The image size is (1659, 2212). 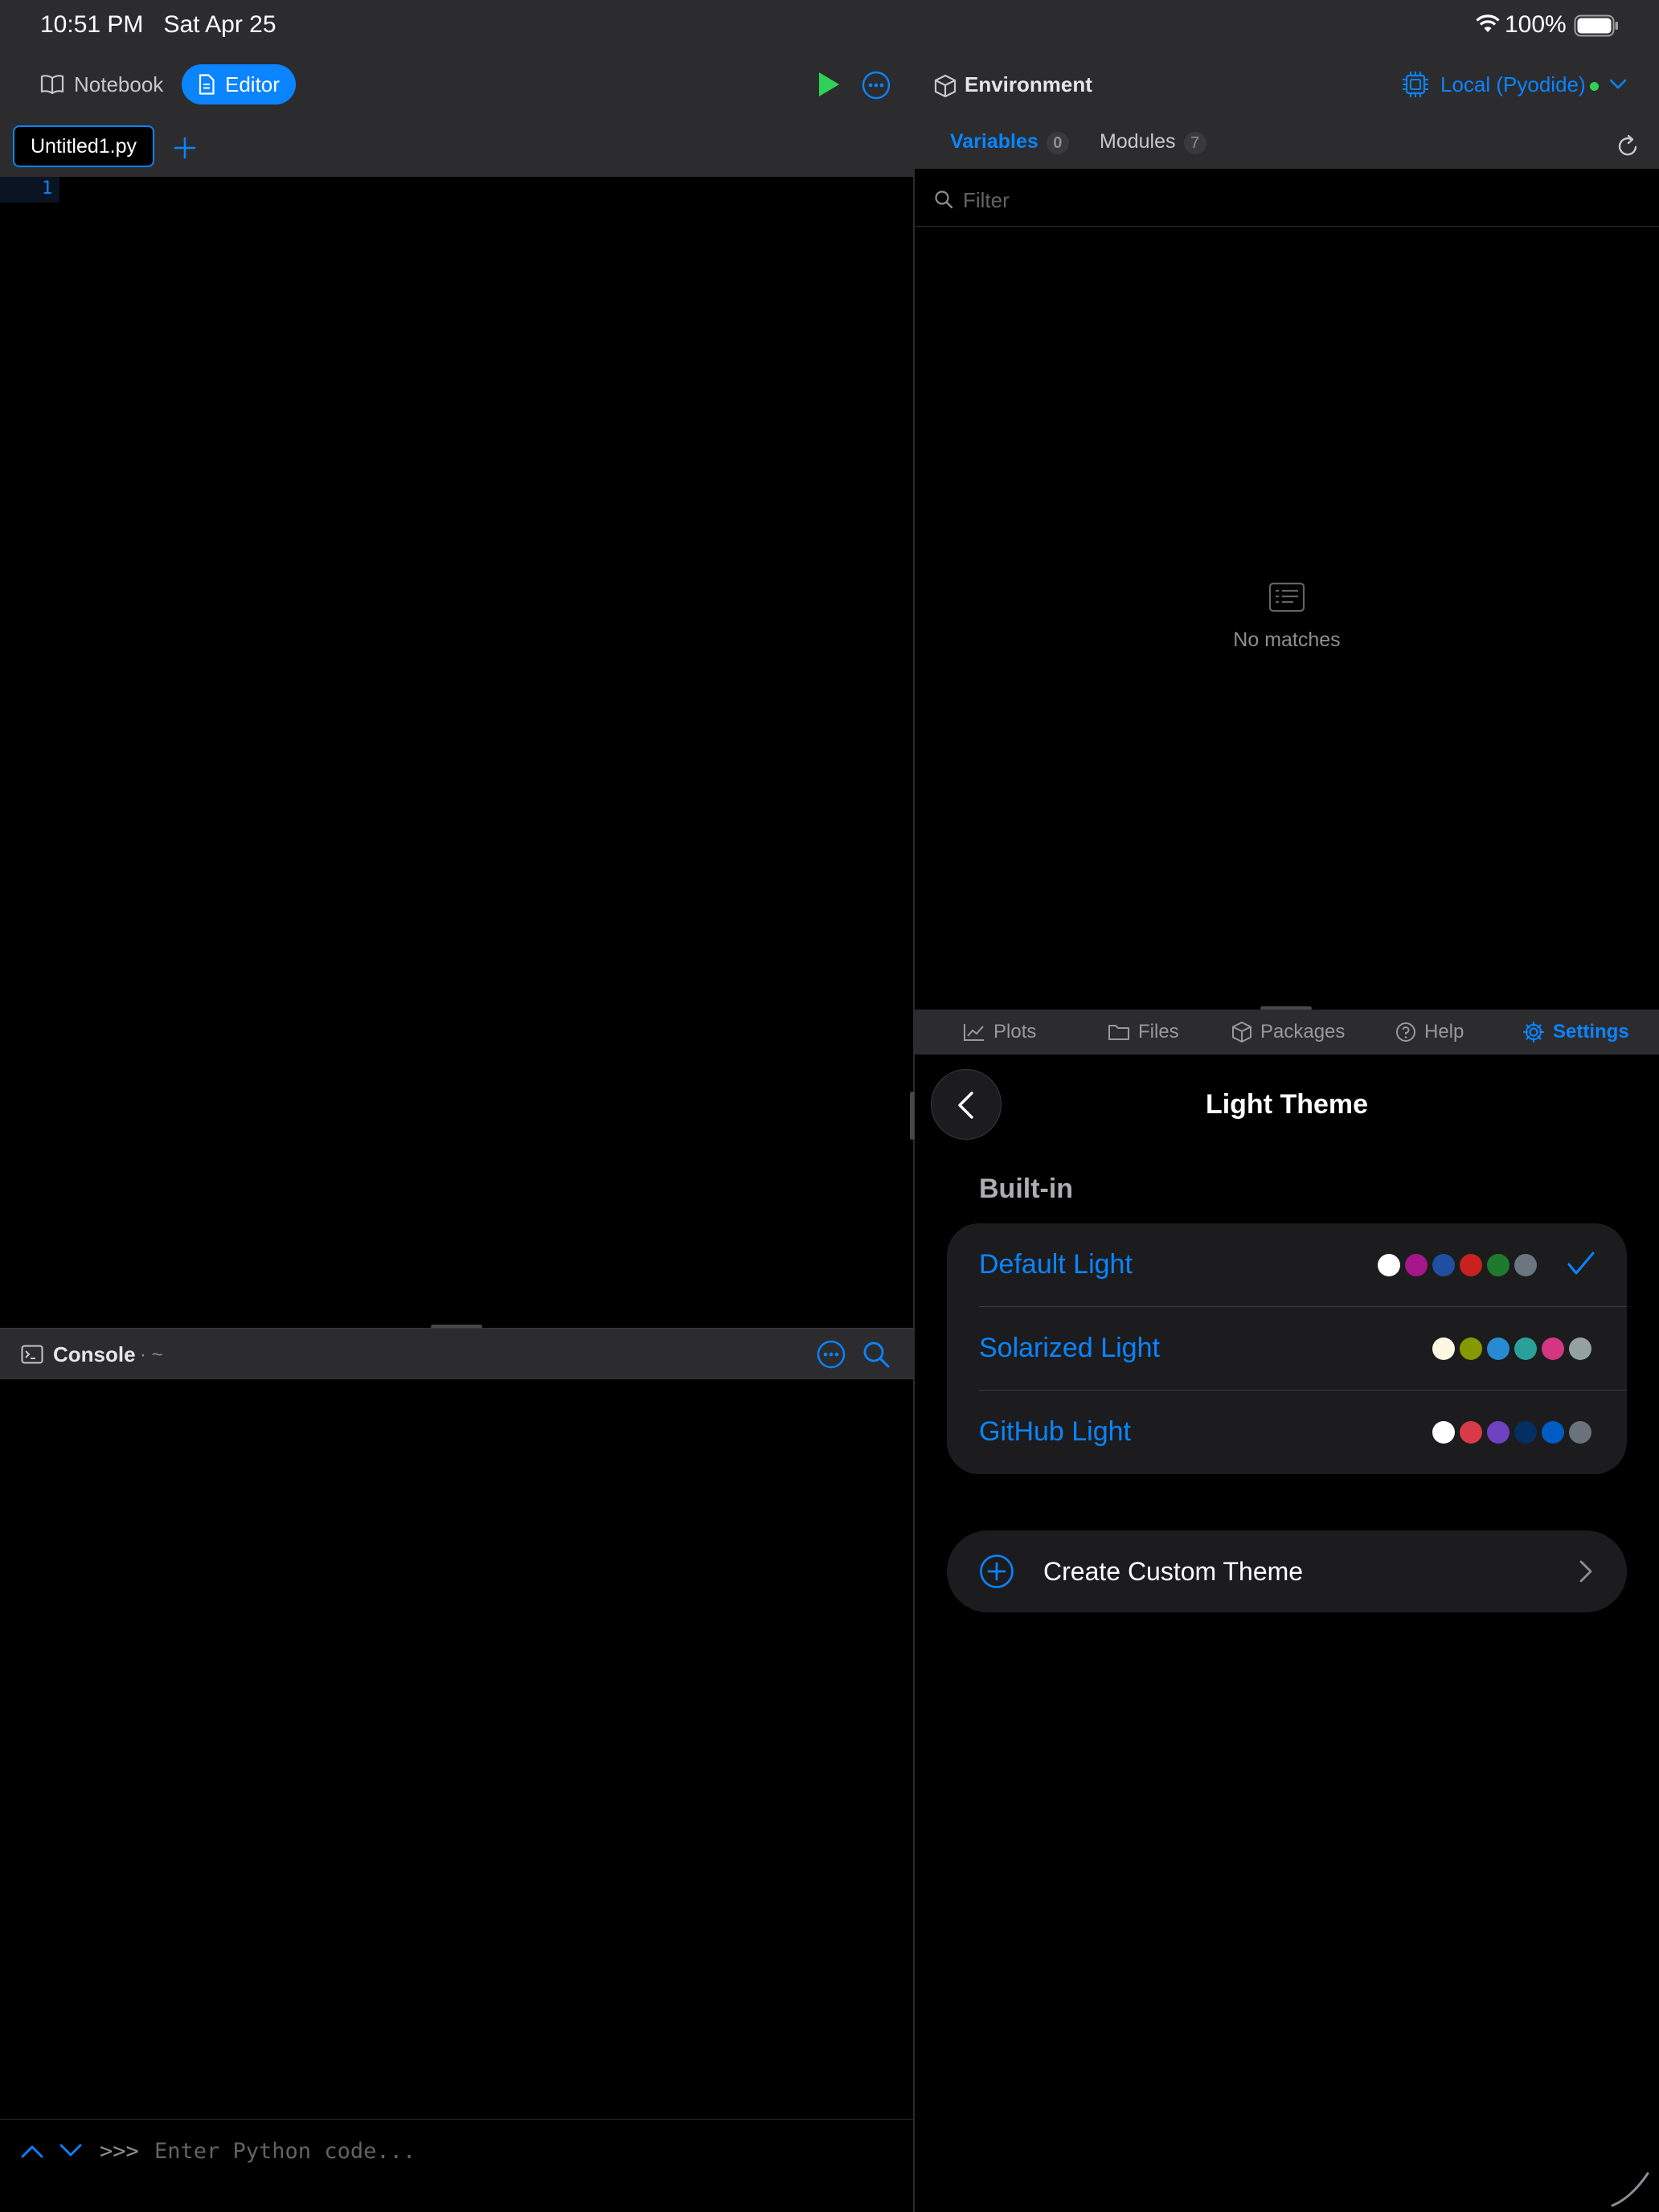 I want to click on plus-circle-icon, so click(x=996, y=1571).